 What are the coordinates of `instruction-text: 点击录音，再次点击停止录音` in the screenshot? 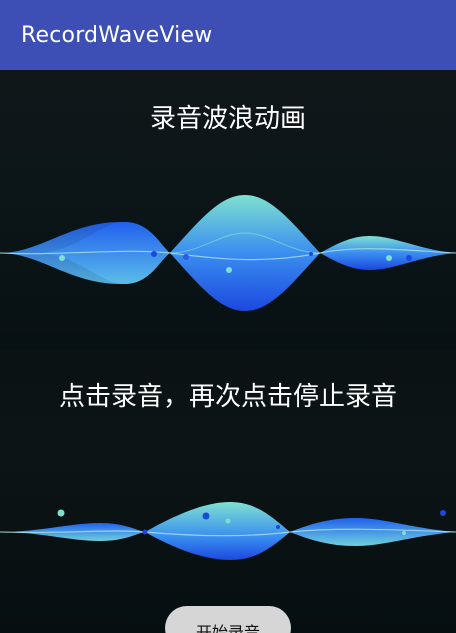 It's located at (227, 397).